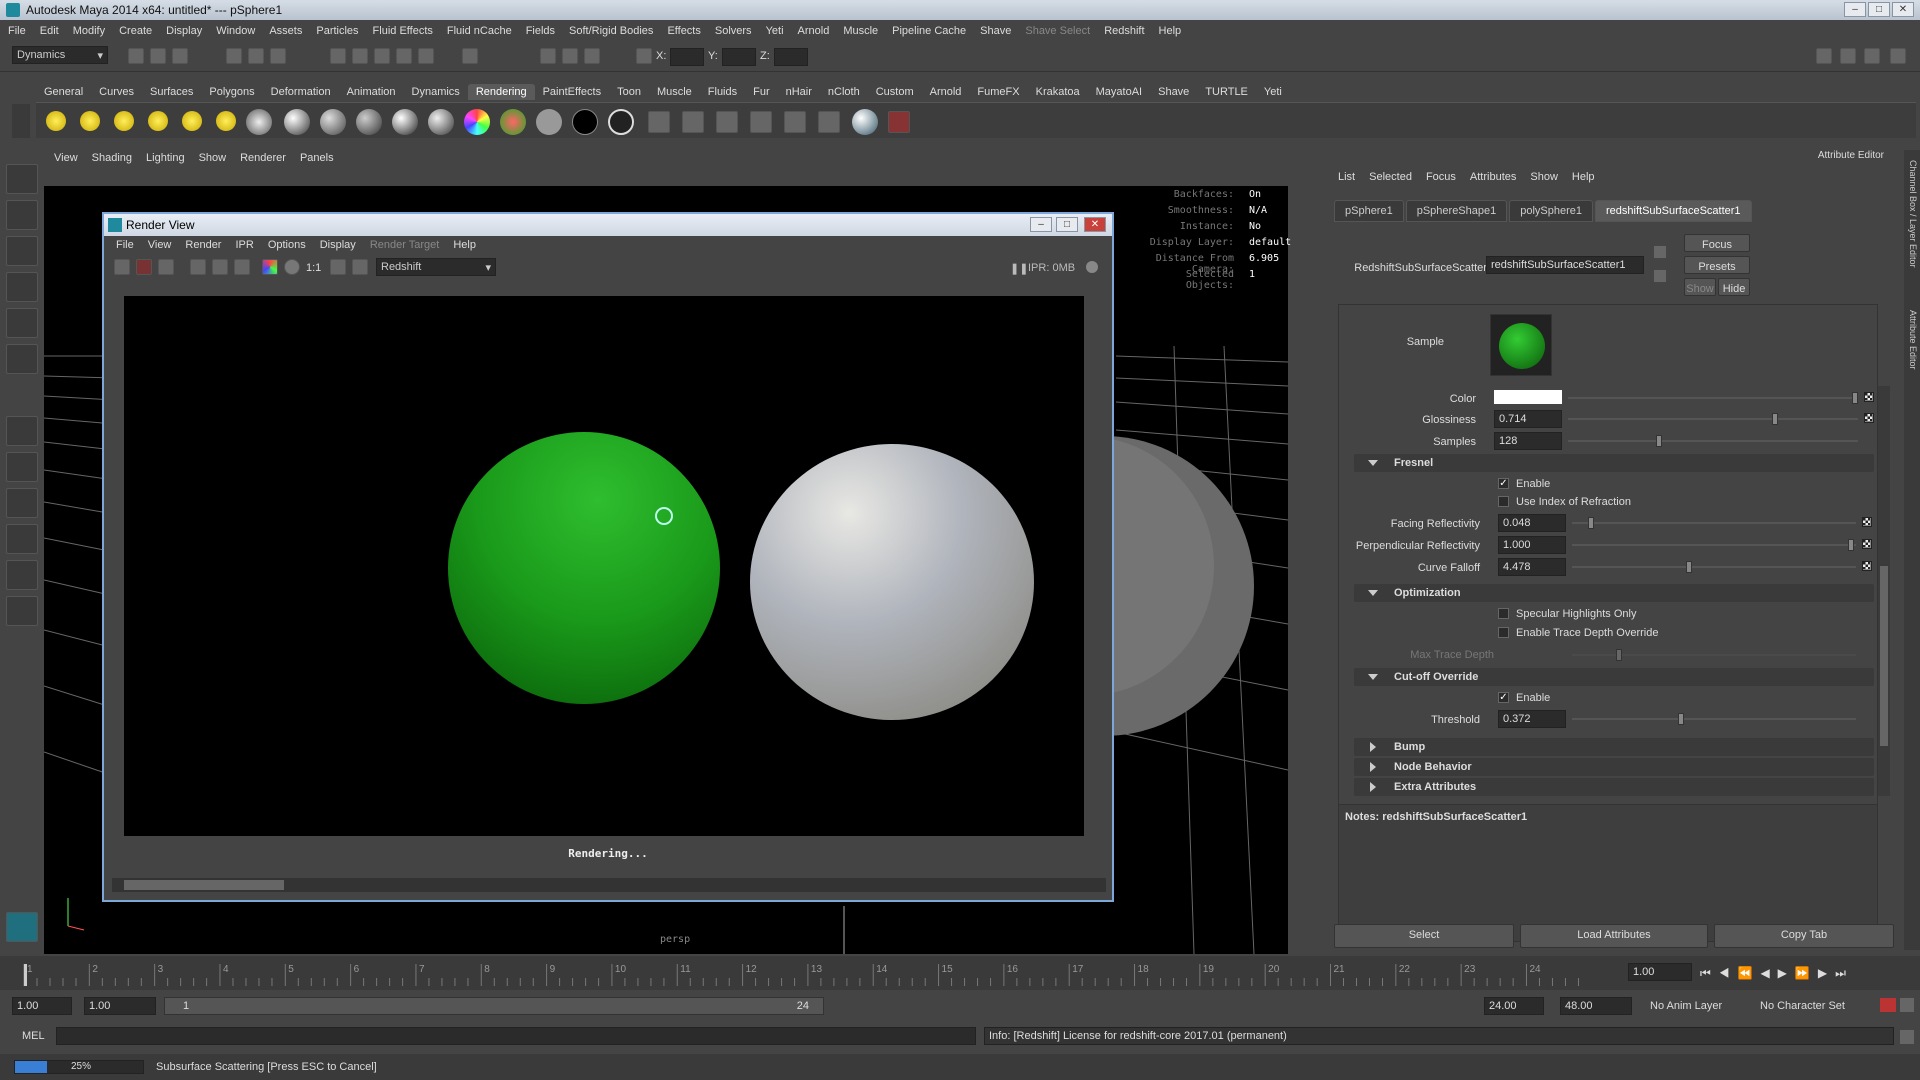  I want to click on render-settings-shelf-icon, so click(795, 122).